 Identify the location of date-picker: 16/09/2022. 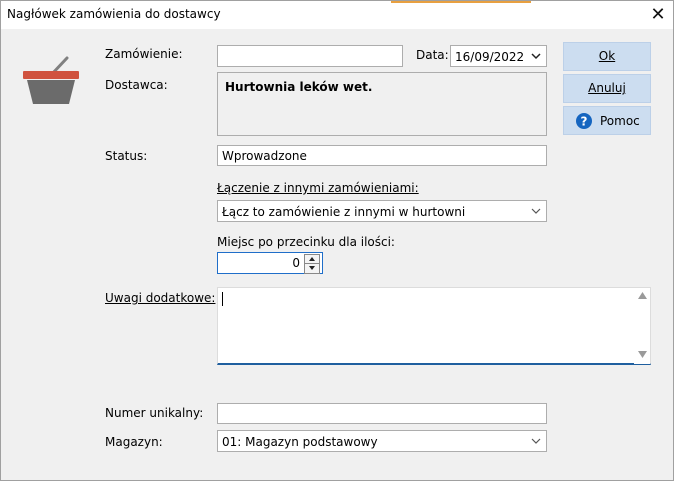
(498, 56).